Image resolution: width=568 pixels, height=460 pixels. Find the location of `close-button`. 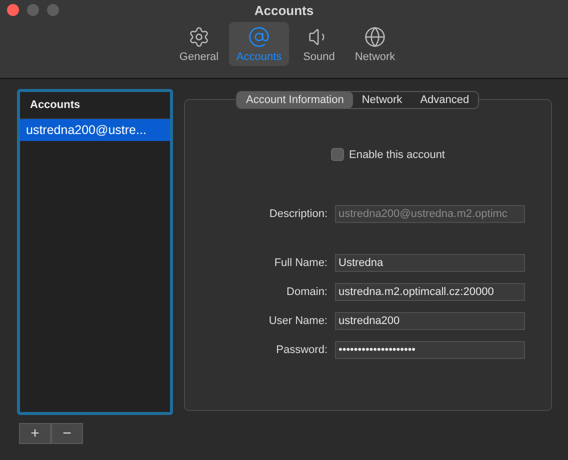

close-button is located at coordinates (13, 10).